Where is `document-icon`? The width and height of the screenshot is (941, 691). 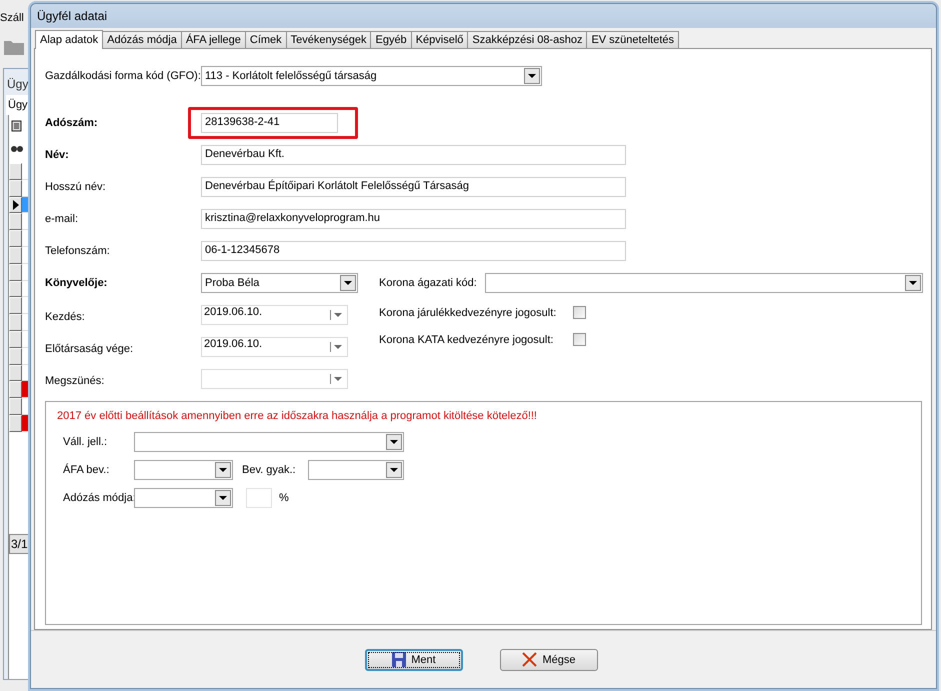
document-icon is located at coordinates (17, 126).